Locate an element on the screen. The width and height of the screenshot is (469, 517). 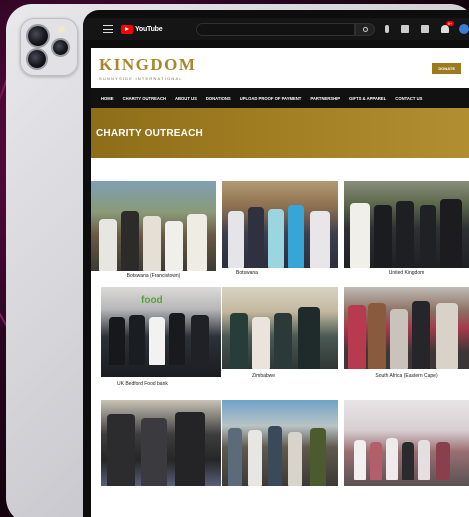
notifications-bell-icon: 9+ is located at coordinates (447, 27).